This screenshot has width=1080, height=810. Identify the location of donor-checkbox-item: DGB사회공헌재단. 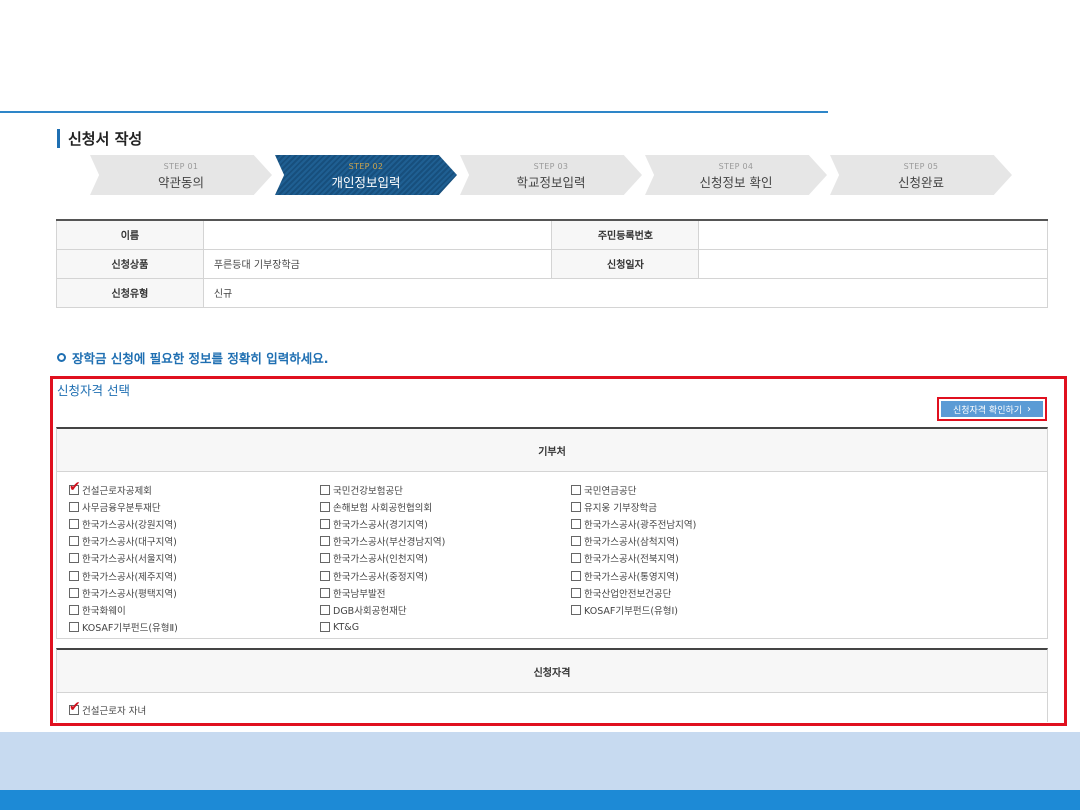
(445, 609).